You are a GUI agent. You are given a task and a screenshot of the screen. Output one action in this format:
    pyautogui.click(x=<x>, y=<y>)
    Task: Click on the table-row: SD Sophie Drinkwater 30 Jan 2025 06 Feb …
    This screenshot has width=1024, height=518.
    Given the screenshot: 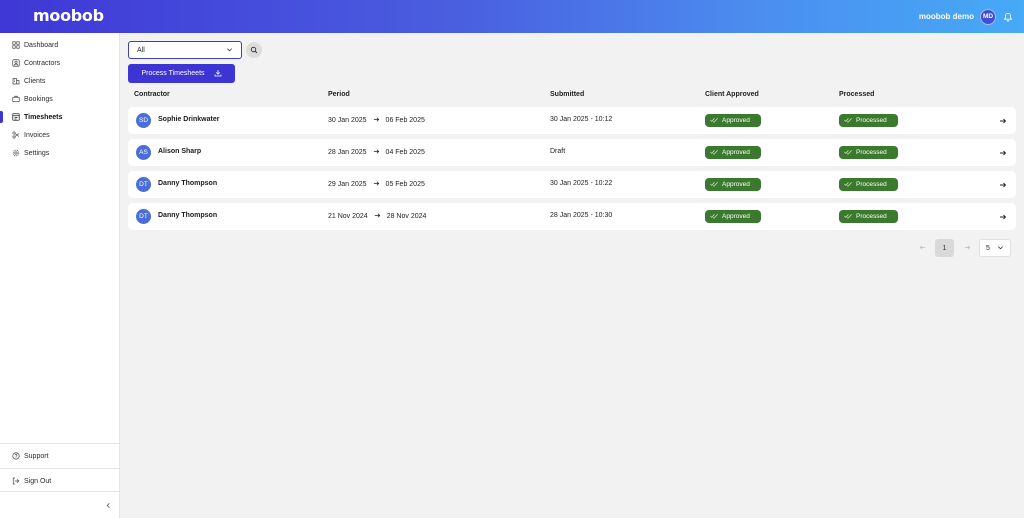 What is the action you would take?
    pyautogui.click(x=572, y=120)
    